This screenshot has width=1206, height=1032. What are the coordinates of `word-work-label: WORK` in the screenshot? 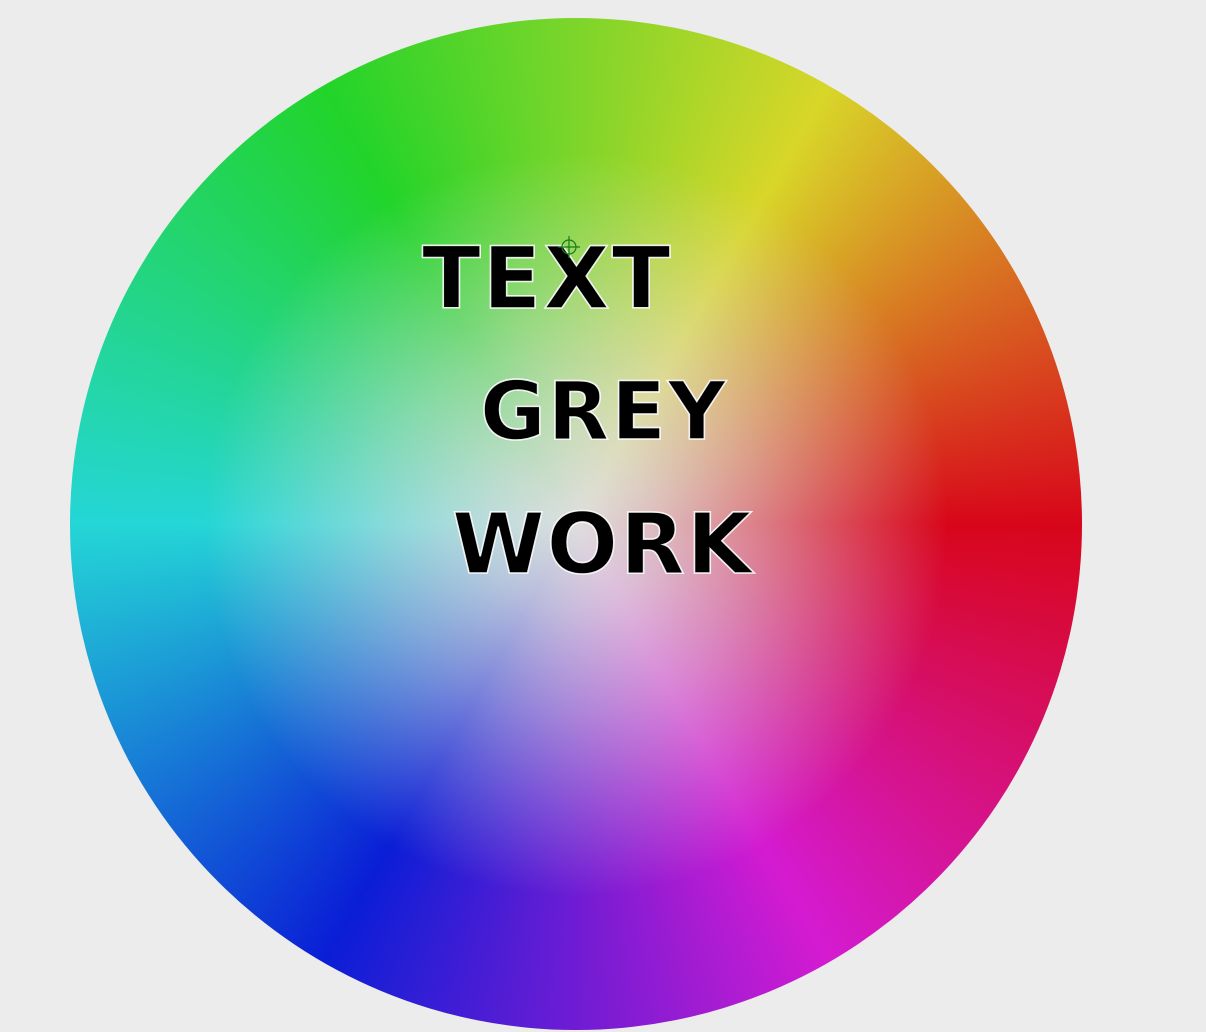 It's located at (603, 544).